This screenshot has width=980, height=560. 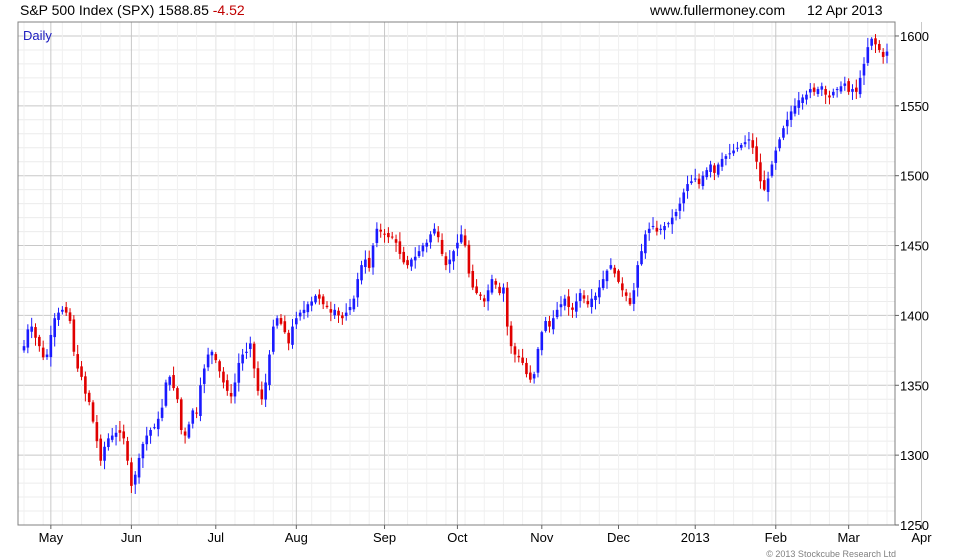 What do you see at coordinates (51, 537) in the screenshot?
I see `x-tick-label: May` at bounding box center [51, 537].